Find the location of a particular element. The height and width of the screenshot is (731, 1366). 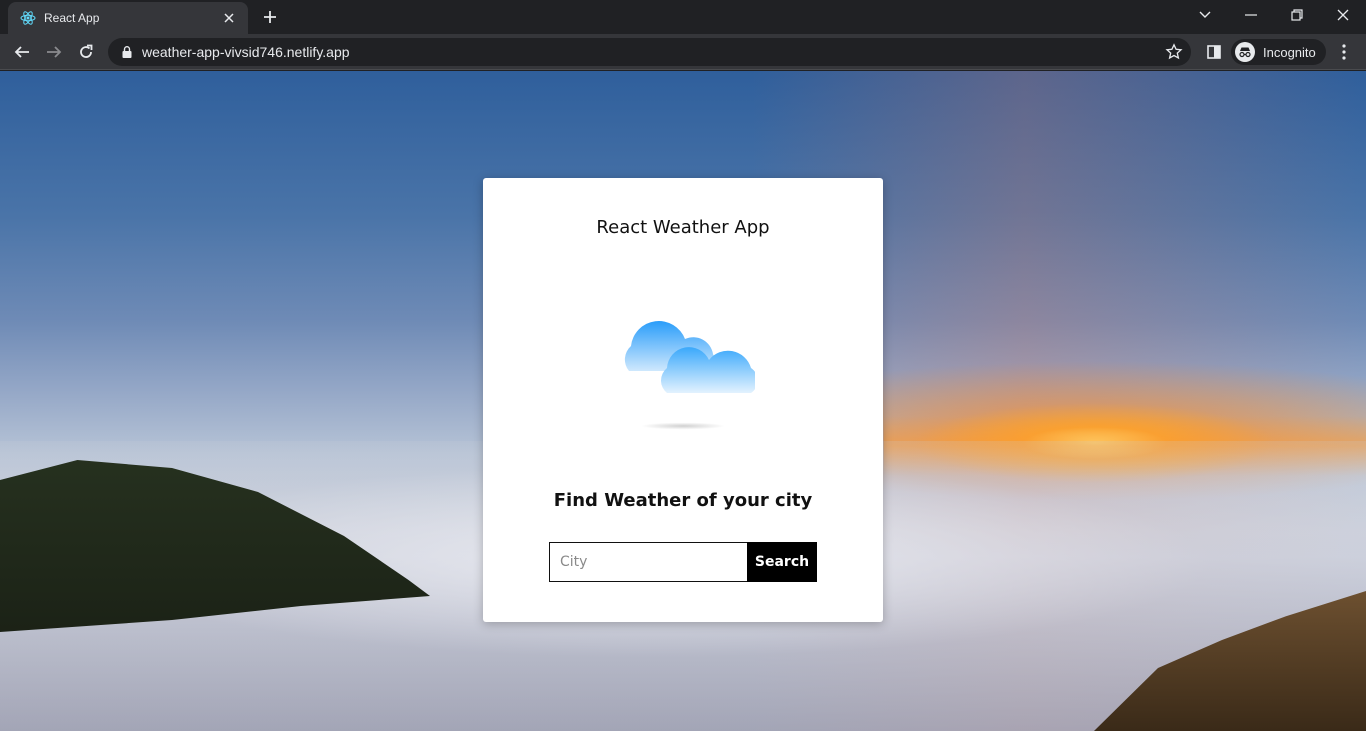

city-input is located at coordinates (648, 562).